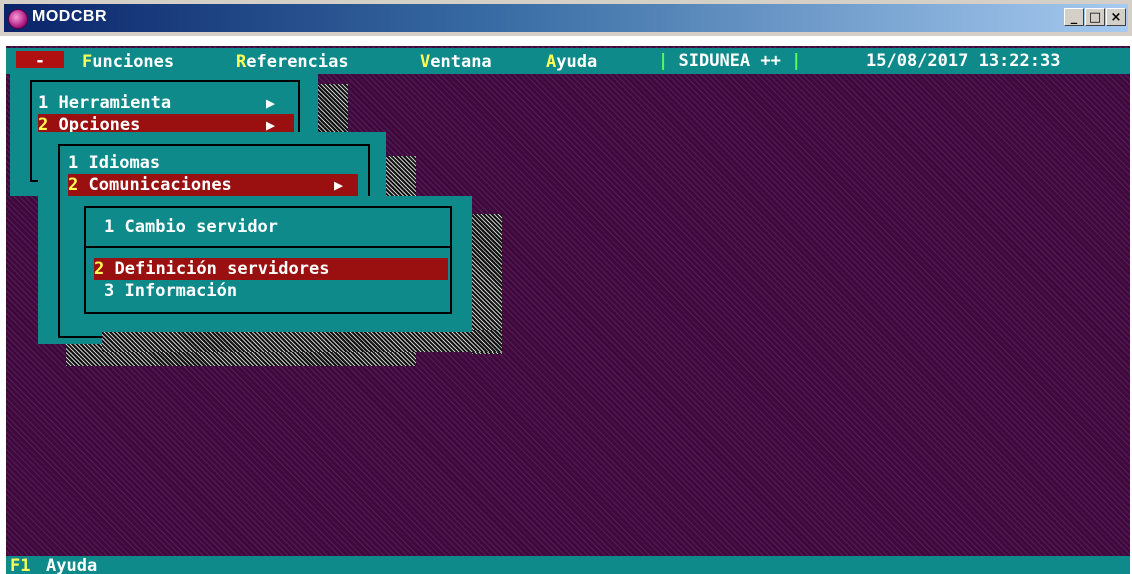 Image resolution: width=1132 pixels, height=574 pixels. What do you see at coordinates (181, 291) in the screenshot?
I see `menu3-item-label: Información` at bounding box center [181, 291].